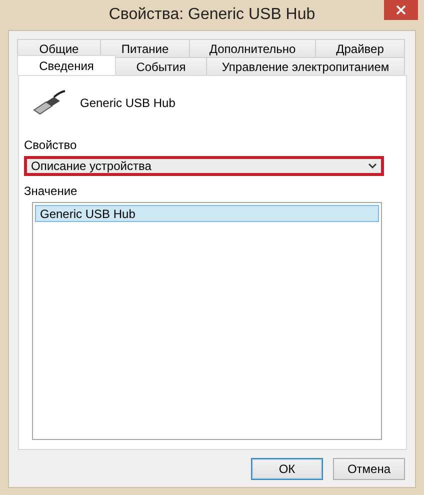 Image resolution: width=424 pixels, height=495 pixels. Describe the element at coordinates (161, 66) in the screenshot. I see `tab: События` at that location.